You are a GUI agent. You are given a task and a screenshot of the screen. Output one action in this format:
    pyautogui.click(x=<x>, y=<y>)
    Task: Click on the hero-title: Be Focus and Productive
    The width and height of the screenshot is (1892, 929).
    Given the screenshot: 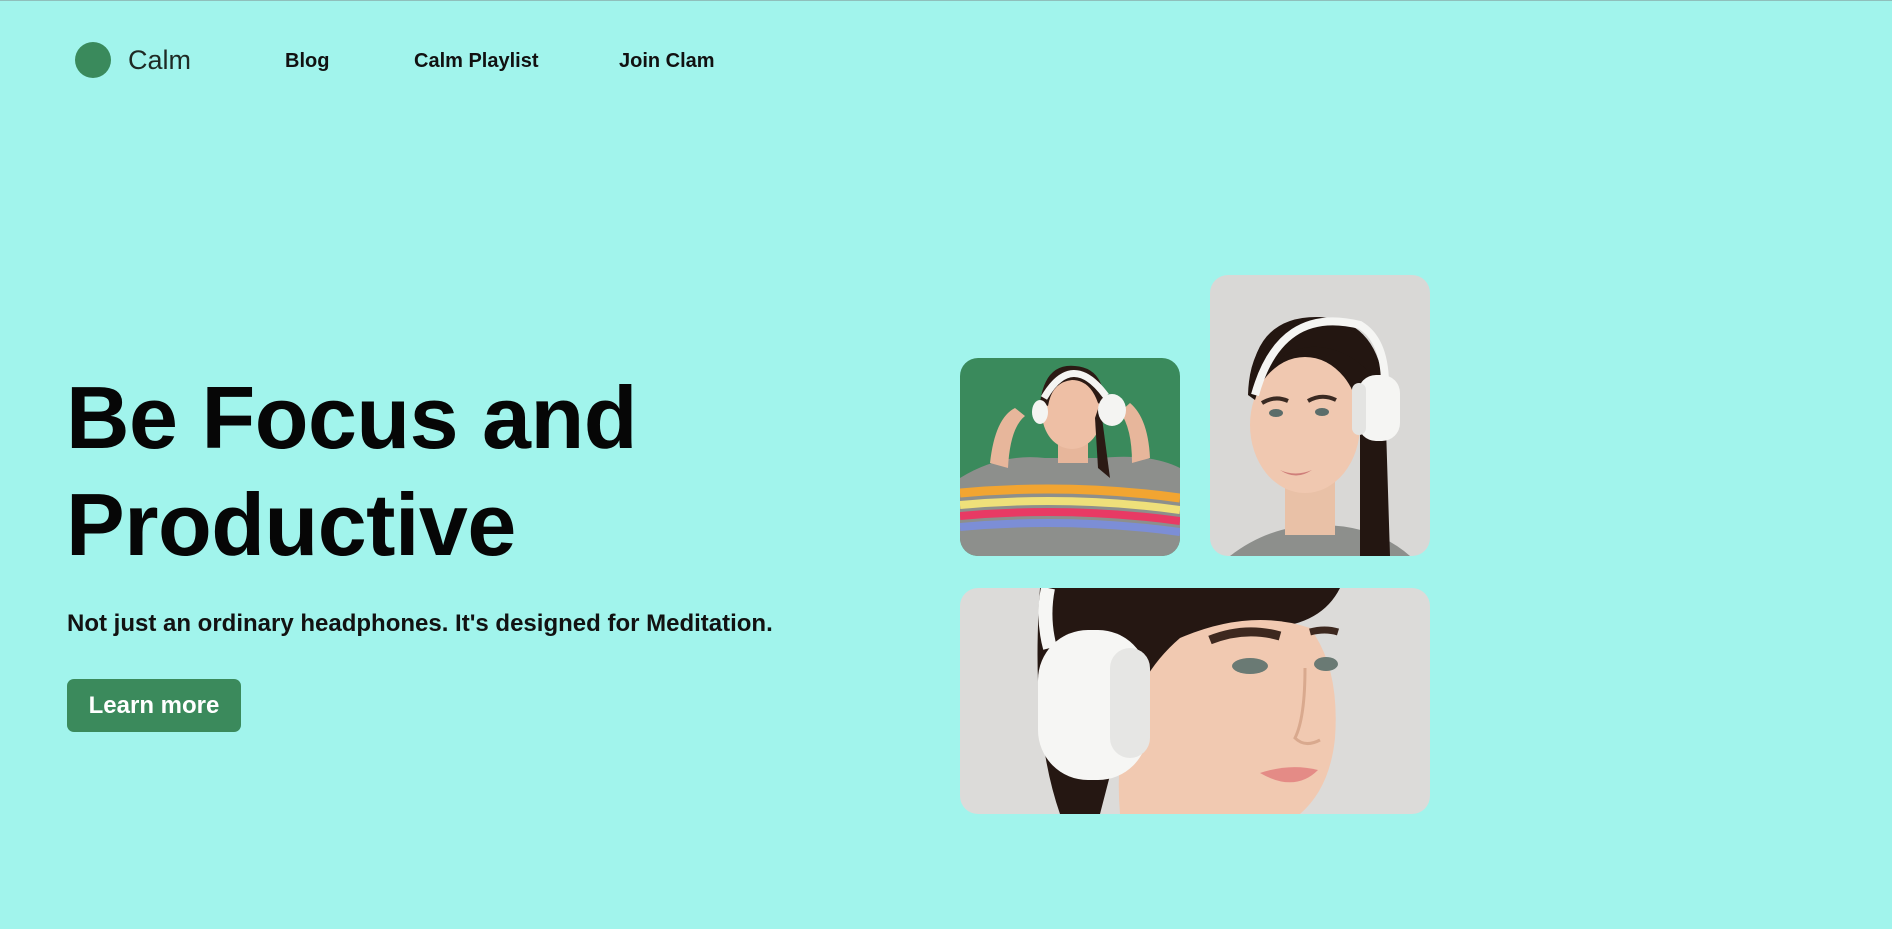 What is the action you would take?
    pyautogui.click(x=351, y=471)
    